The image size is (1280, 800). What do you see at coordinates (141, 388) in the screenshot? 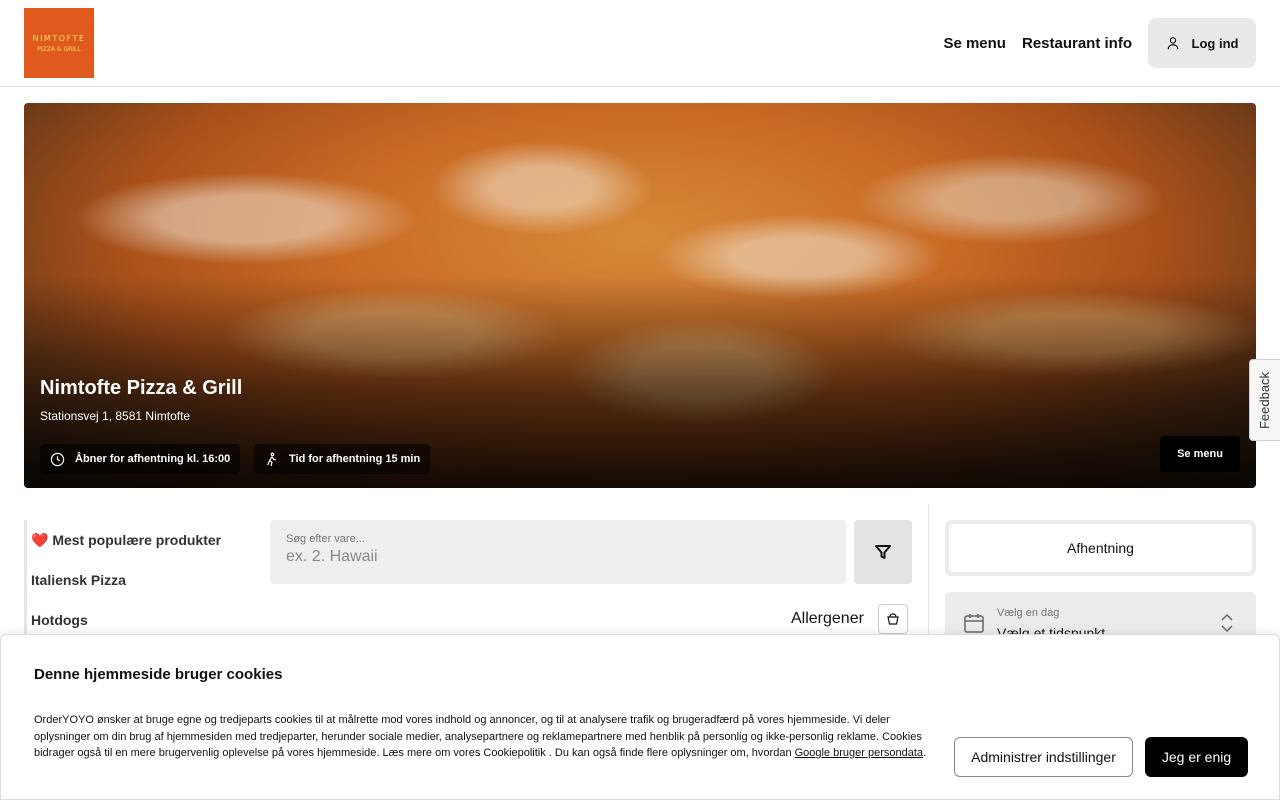
I see `restaurant-name: Nimtofte Pizza & Grill` at bounding box center [141, 388].